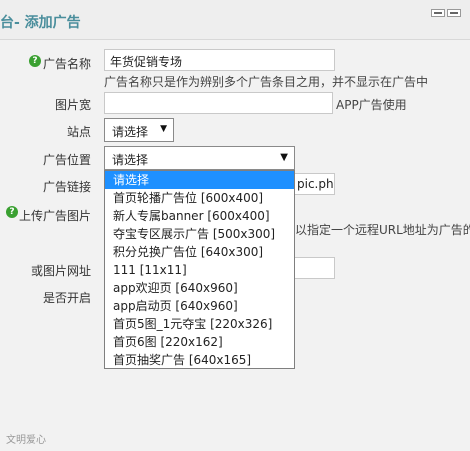 This screenshot has width=470, height=451. What do you see at coordinates (199, 324) in the screenshot?
I see `dropdown-option: 首页5图_1元夺宝 [220x326]` at bounding box center [199, 324].